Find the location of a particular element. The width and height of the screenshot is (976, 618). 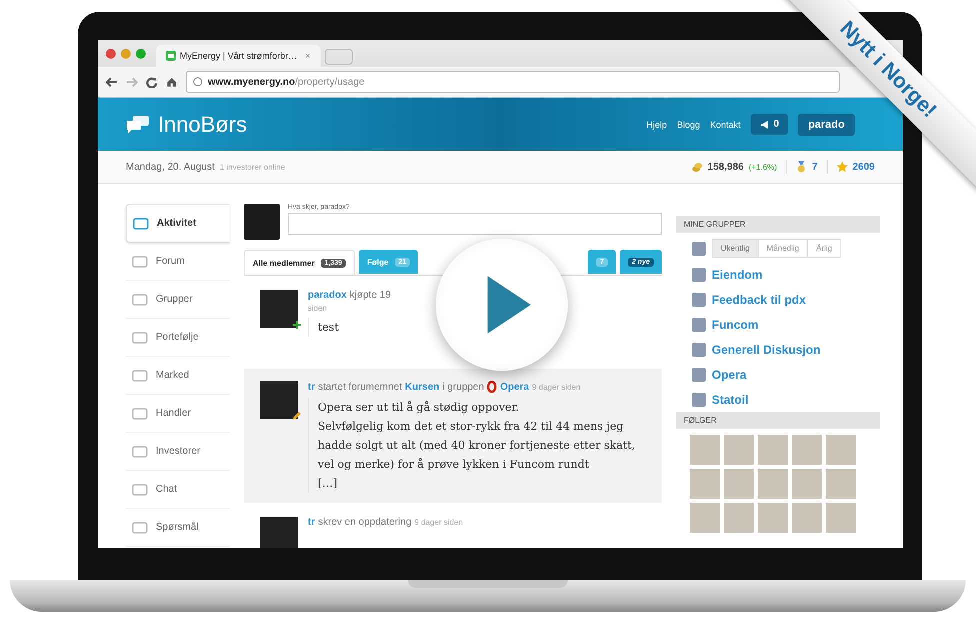

sidebar-item: Investorer is located at coordinates (178, 452).